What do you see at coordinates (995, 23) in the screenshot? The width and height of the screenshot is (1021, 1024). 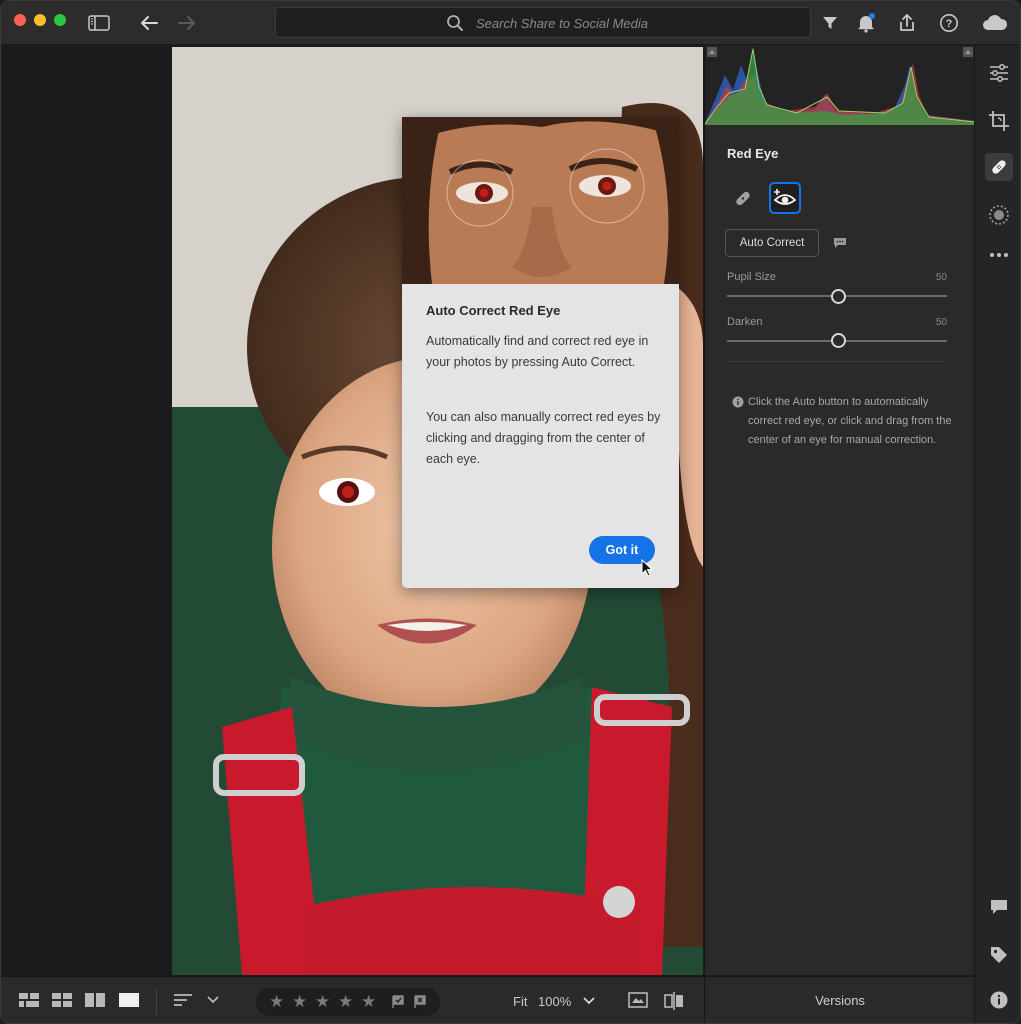 I see `cloud-icon` at bounding box center [995, 23].